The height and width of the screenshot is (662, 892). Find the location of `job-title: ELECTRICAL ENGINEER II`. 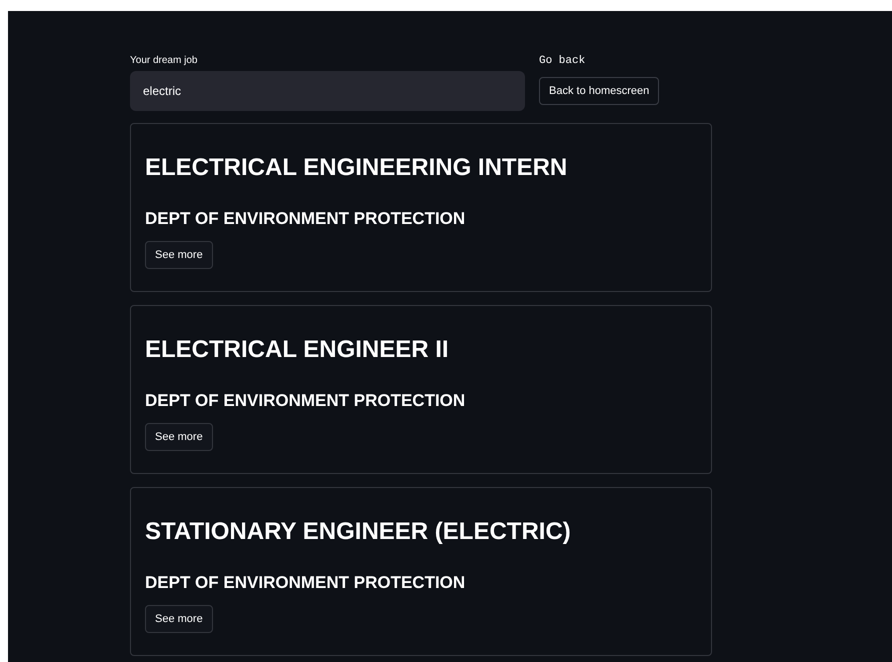

job-title: ELECTRICAL ENGINEER II is located at coordinates (297, 350).